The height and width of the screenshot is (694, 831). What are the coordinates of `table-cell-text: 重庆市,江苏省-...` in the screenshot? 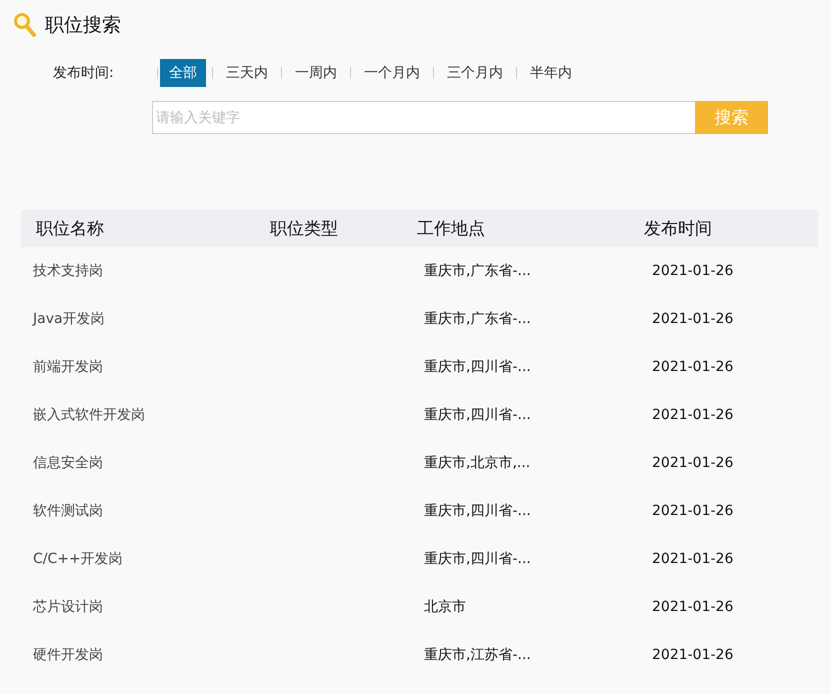 It's located at (477, 655).